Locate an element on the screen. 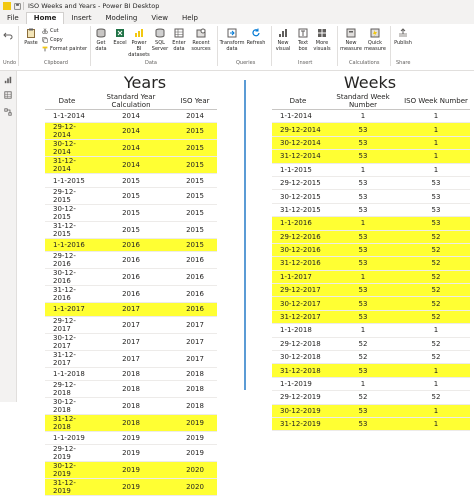 The image size is (474, 496). table-row: 31-12-2018 2018 2019 is located at coordinates (131, 423).